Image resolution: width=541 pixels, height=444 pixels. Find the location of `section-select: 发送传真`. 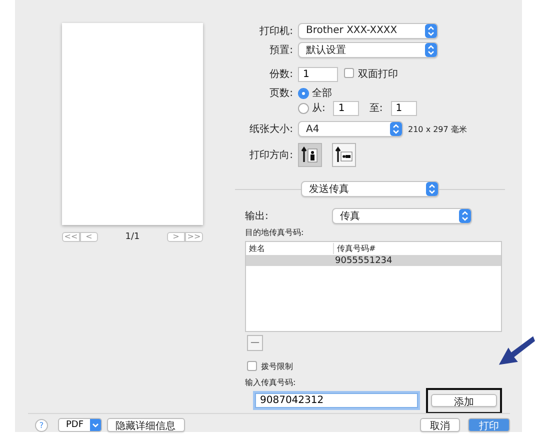

section-select: 发送传真 is located at coordinates (370, 189).